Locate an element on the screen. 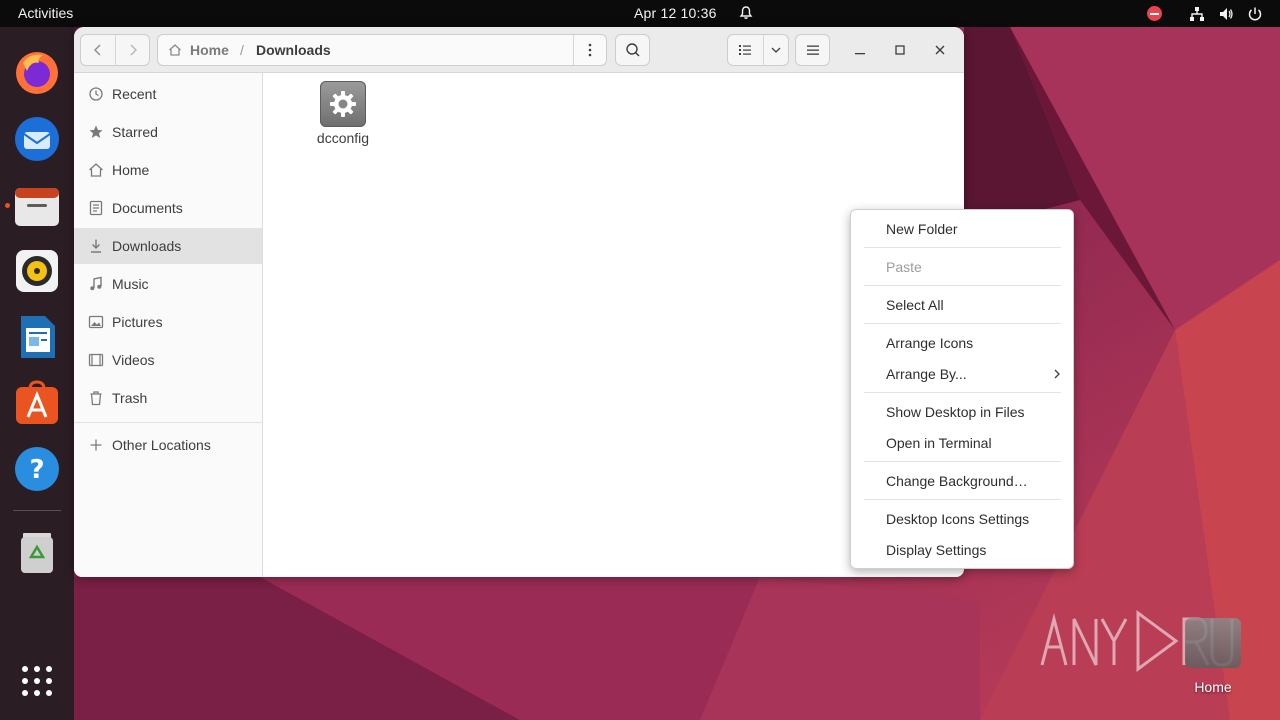 The image size is (1280, 720). running-indicator is located at coordinates (7, 205).